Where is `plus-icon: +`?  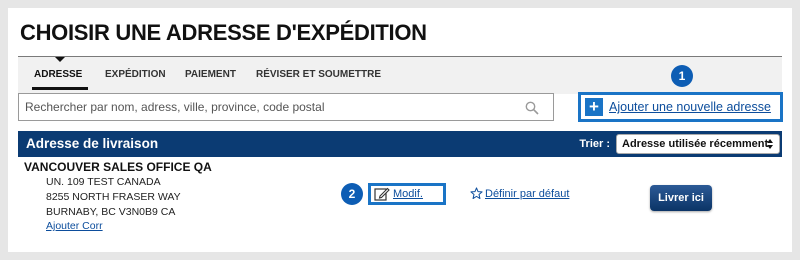
plus-icon: + is located at coordinates (594, 107).